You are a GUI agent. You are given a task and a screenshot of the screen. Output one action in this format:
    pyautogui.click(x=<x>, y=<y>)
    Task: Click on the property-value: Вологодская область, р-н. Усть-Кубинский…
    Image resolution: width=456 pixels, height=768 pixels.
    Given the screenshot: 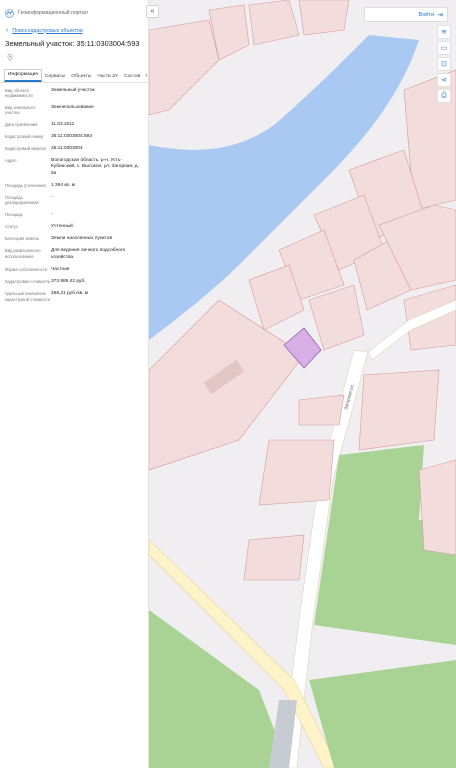 What is the action you would take?
    pyautogui.click(x=95, y=167)
    